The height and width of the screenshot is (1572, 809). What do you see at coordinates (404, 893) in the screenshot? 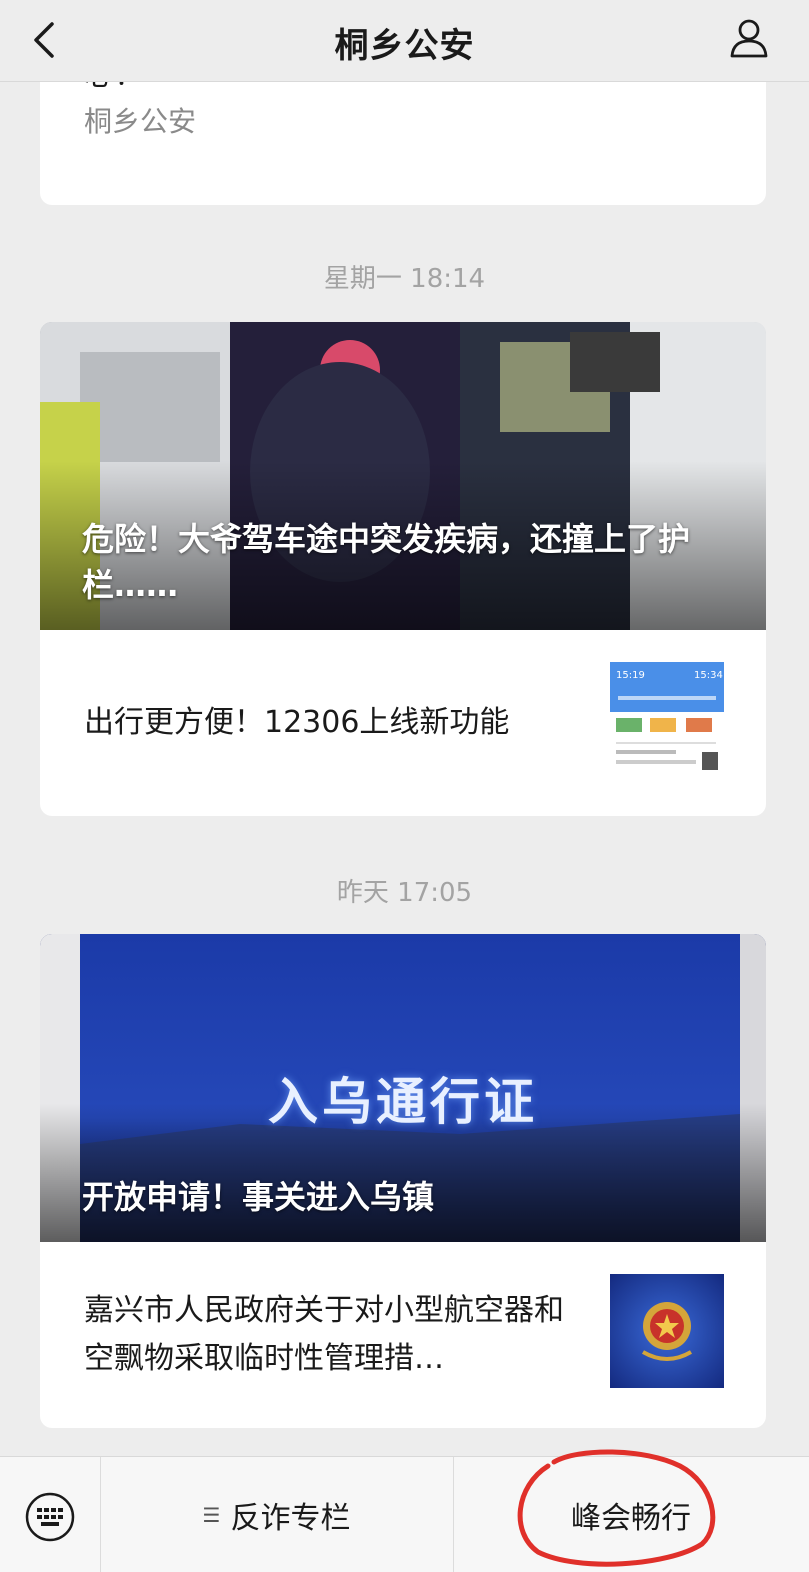
I see `timestamp: 昨天 17:05` at bounding box center [404, 893].